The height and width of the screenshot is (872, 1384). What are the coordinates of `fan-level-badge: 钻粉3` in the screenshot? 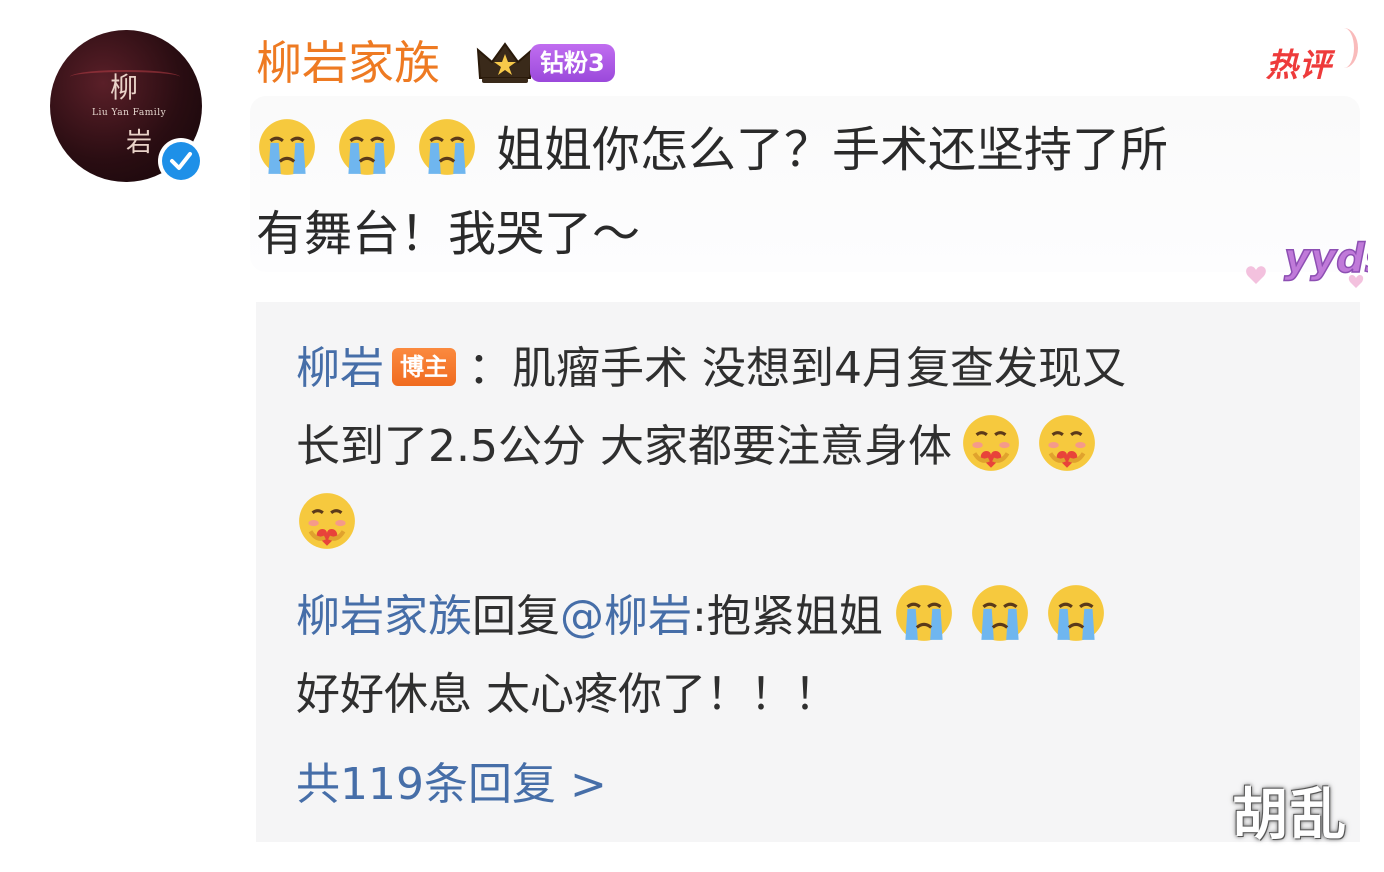 It's located at (572, 63).